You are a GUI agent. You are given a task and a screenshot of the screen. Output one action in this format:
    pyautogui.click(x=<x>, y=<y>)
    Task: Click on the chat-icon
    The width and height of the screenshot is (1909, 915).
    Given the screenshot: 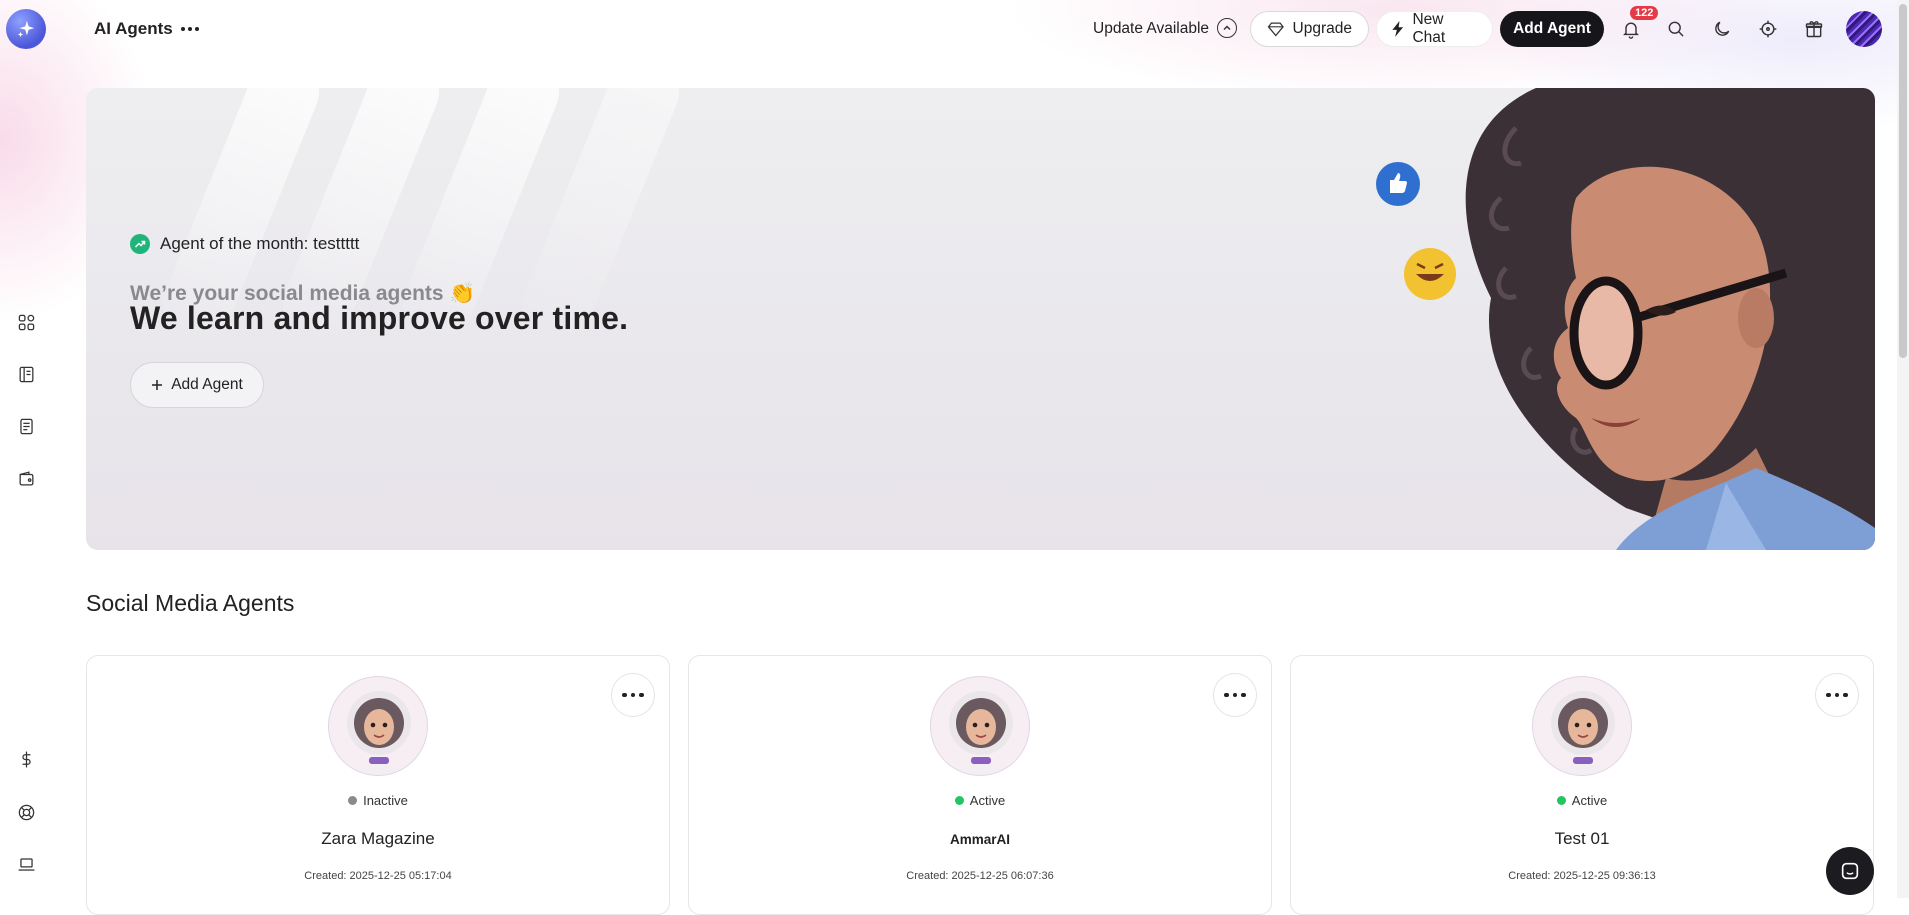 What is the action you would take?
    pyautogui.click(x=1850, y=871)
    